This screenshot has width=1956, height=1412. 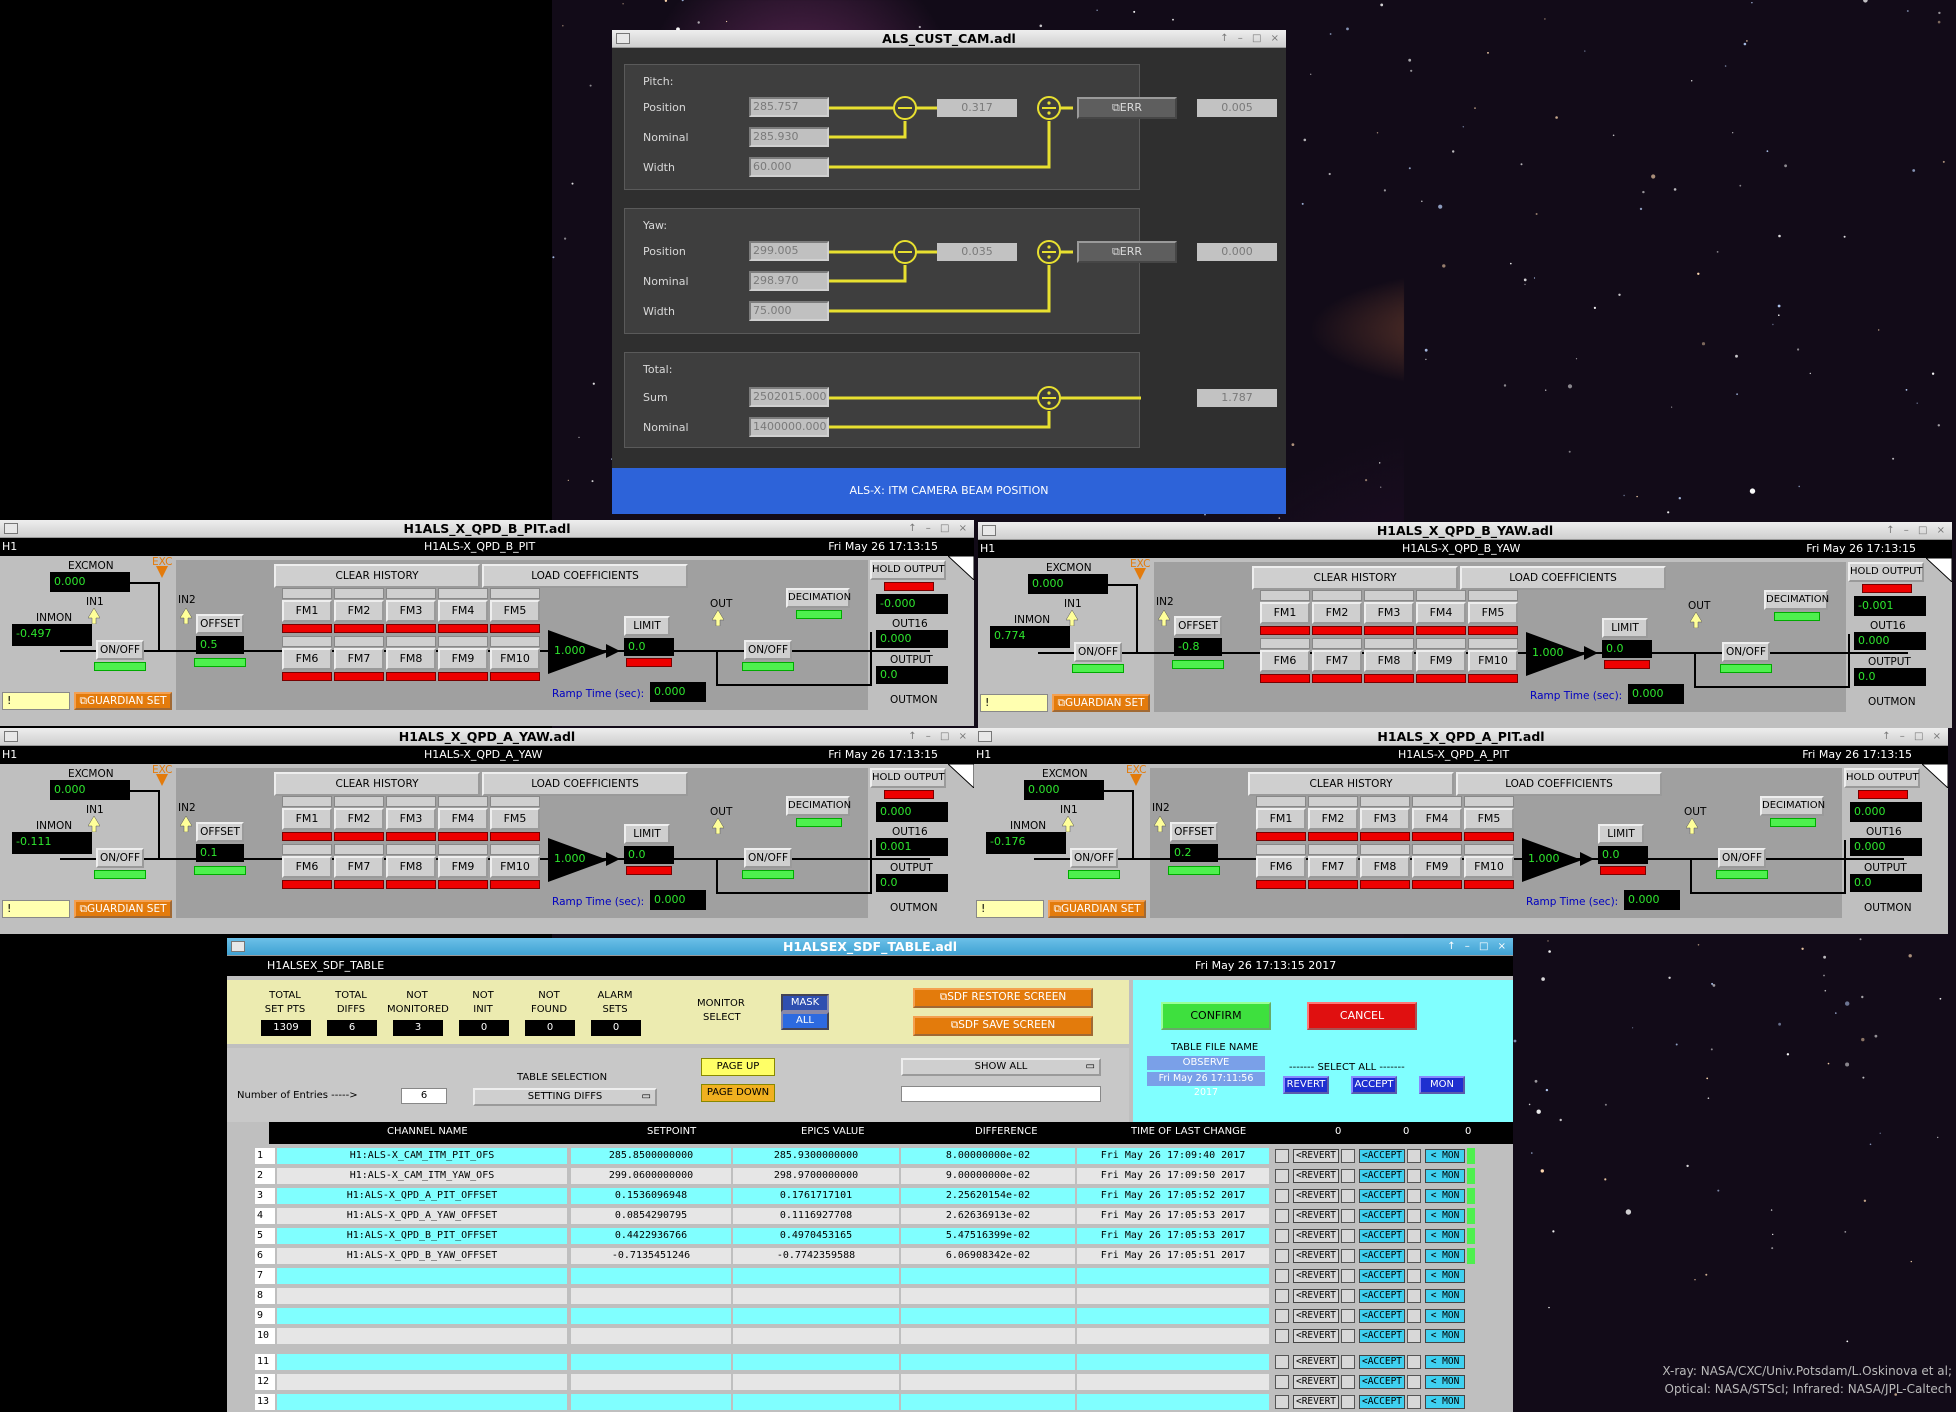 I want to click on pitch-err-button: ⧉ERR, so click(x=1127, y=108).